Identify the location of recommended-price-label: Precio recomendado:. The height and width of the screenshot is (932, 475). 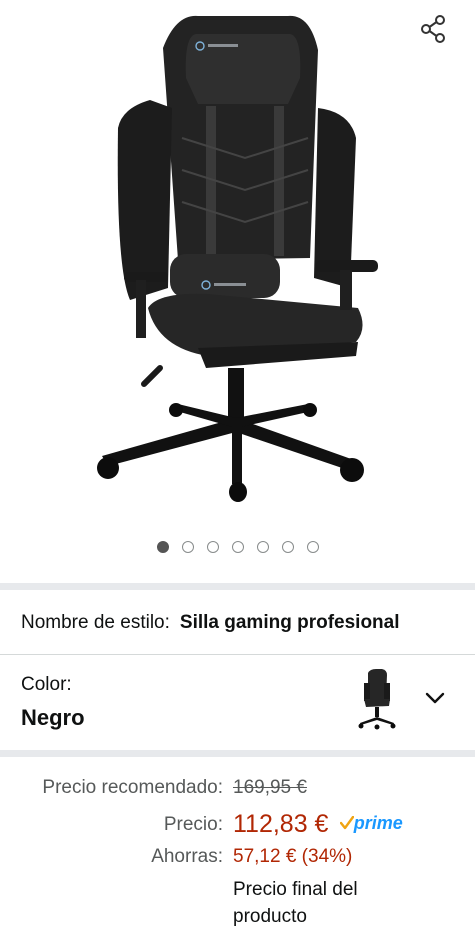
(132, 787).